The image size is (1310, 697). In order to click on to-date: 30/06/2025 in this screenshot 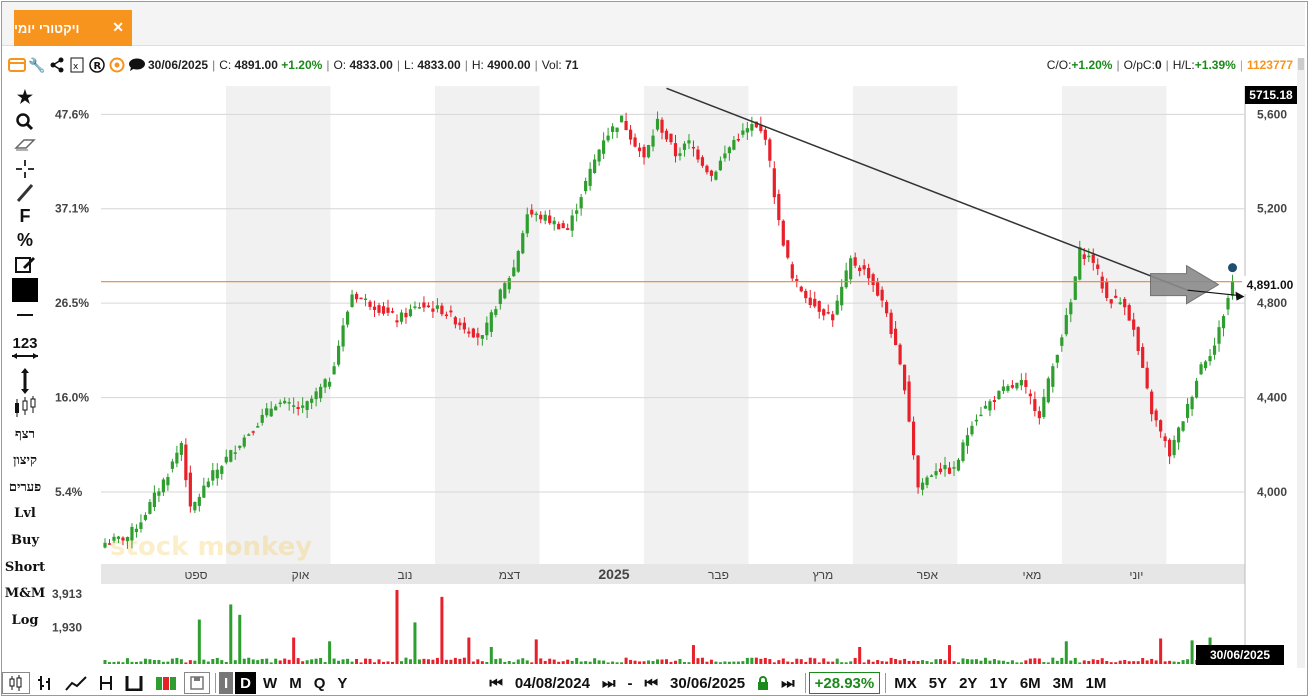, I will do `click(707, 683)`.